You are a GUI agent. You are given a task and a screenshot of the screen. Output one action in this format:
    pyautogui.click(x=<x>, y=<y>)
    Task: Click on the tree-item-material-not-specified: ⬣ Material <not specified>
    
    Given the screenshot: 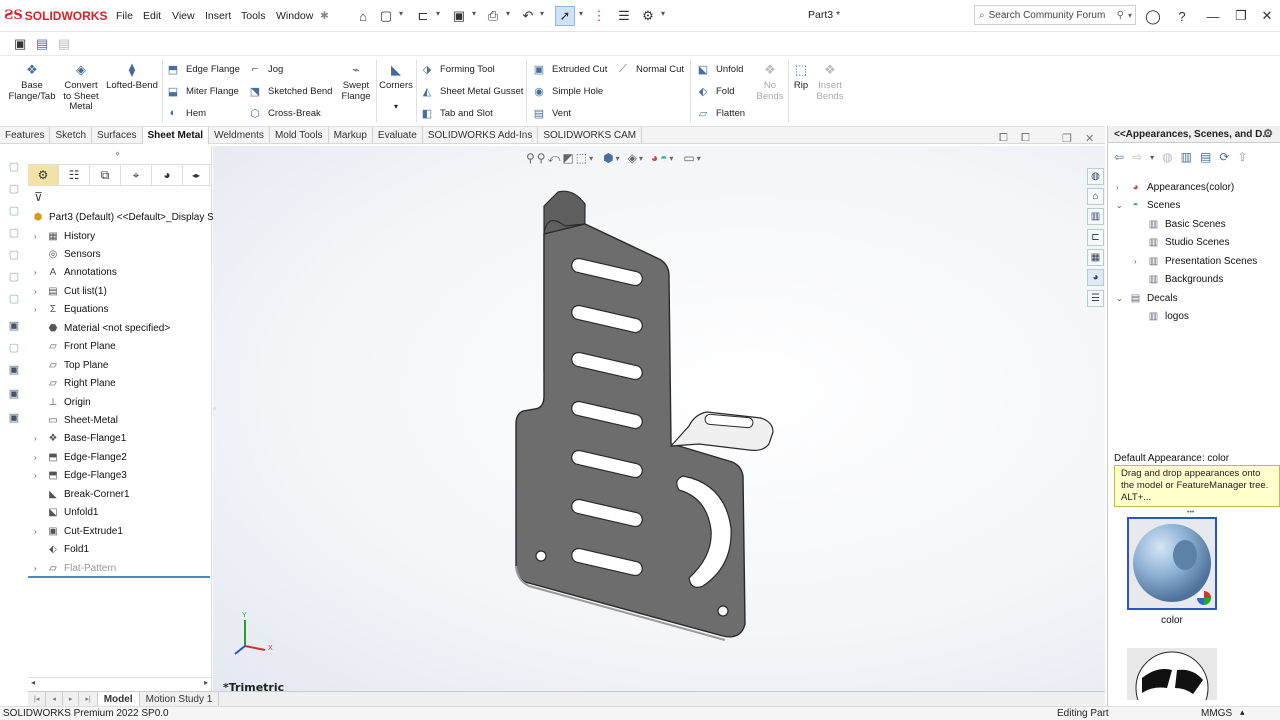 What is the action you would take?
    pyautogui.click(x=102, y=328)
    